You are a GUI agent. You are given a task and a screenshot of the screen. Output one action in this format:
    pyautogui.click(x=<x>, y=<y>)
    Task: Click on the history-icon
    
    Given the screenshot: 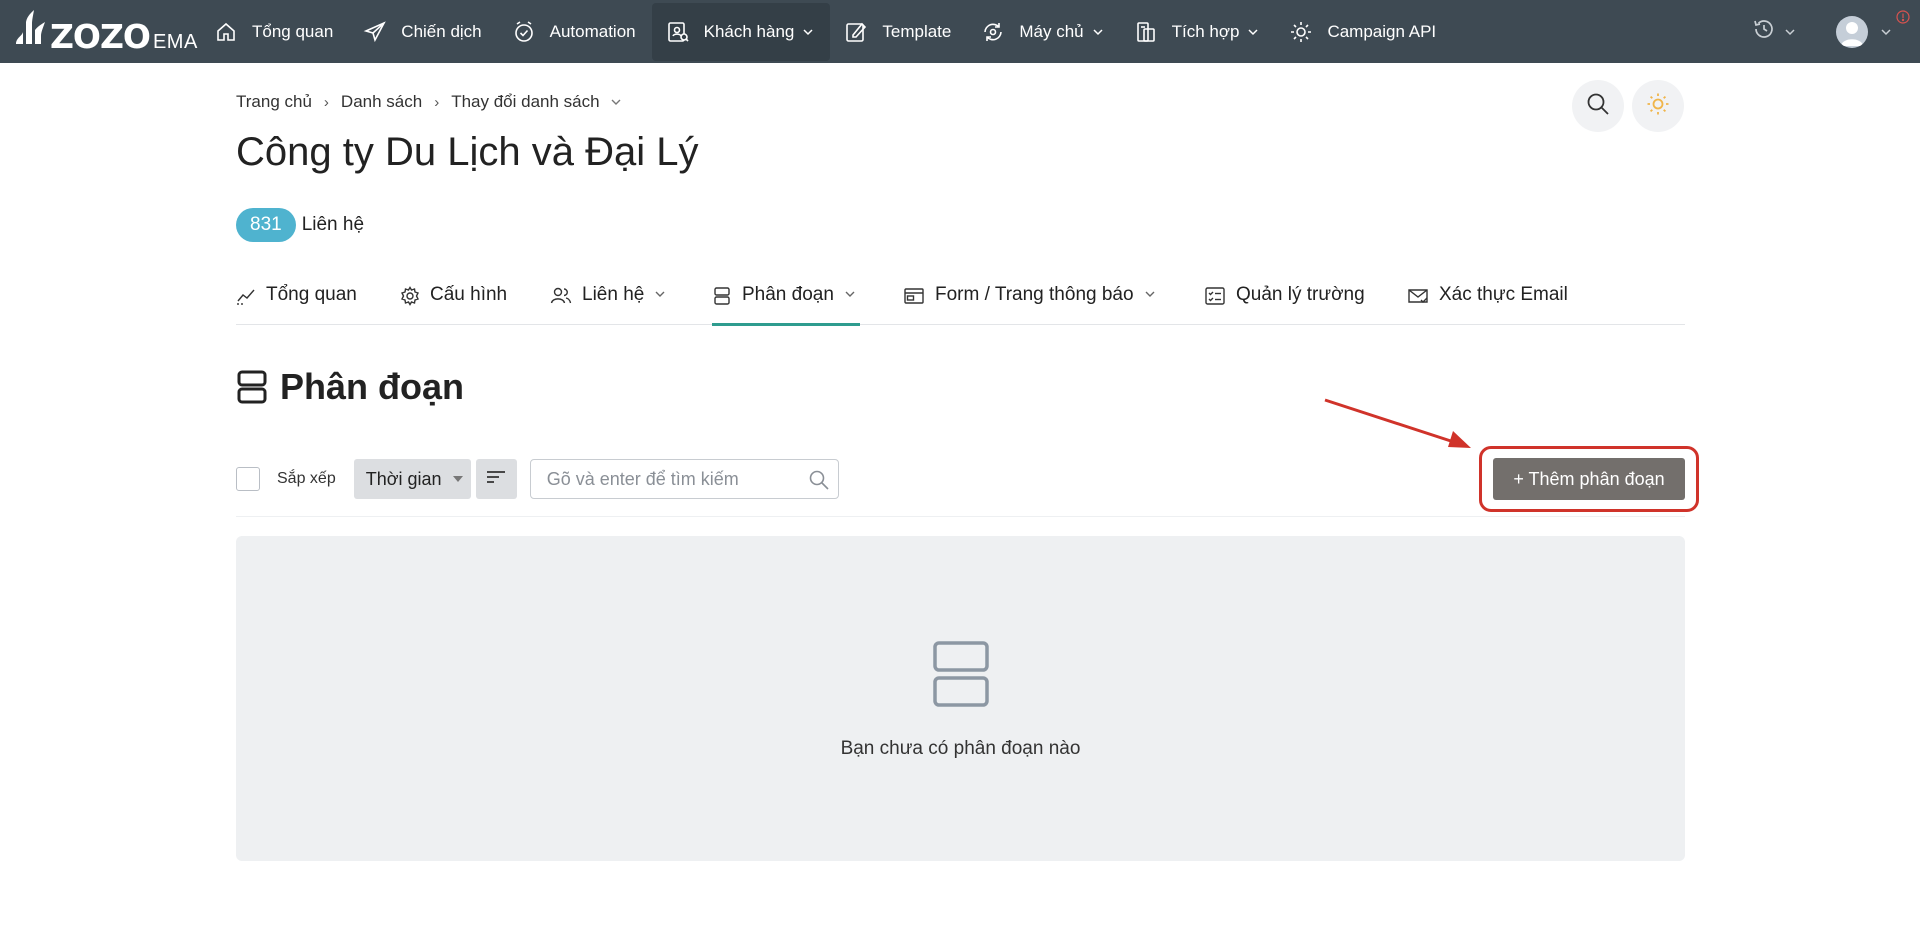 What is the action you would take?
    pyautogui.click(x=1764, y=31)
    